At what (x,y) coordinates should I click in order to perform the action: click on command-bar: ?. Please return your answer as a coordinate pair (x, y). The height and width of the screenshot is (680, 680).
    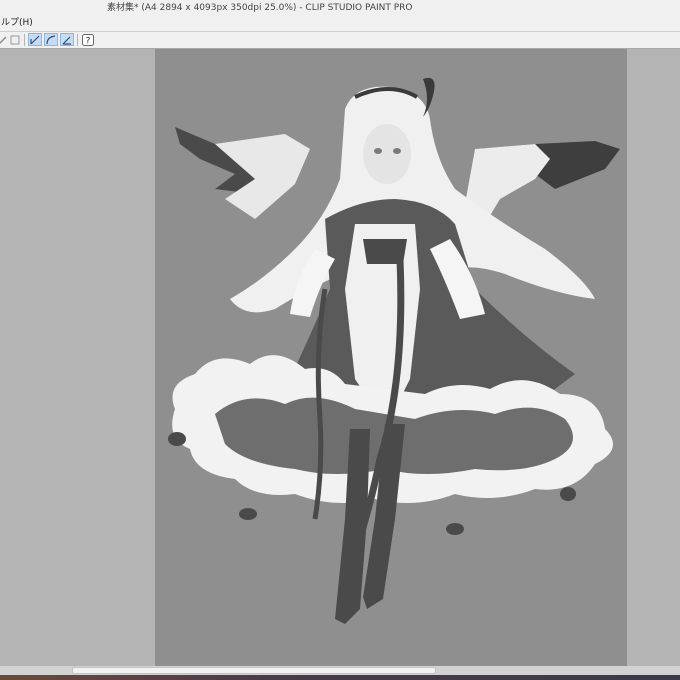
    Looking at the image, I should click on (340, 40).